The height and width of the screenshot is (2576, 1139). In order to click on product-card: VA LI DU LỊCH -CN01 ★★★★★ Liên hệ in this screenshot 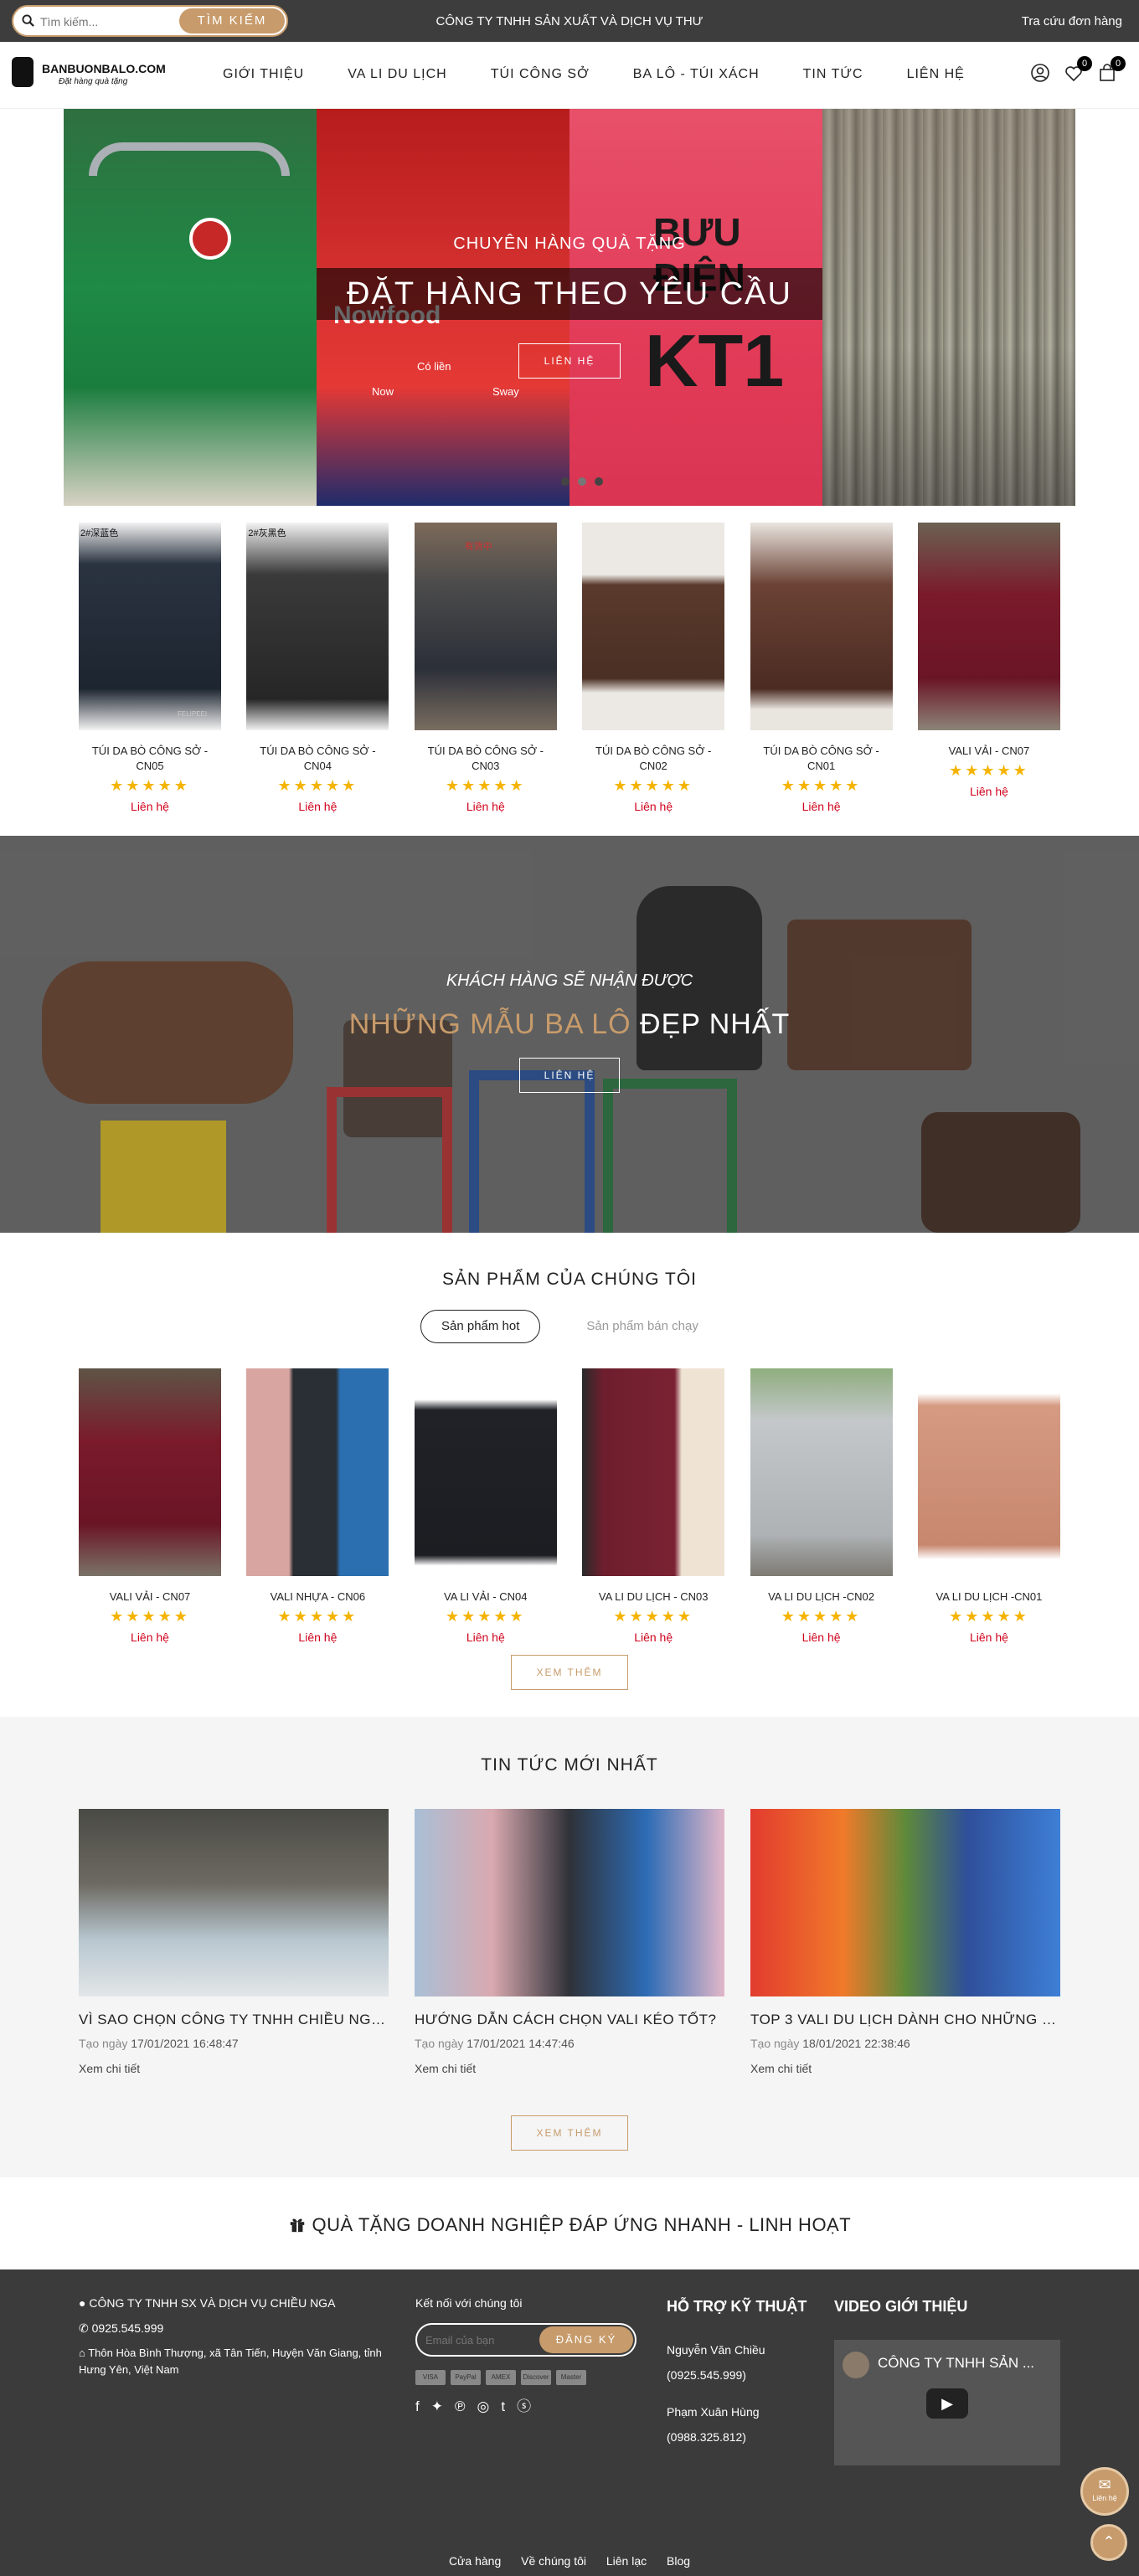, I will do `click(988, 1506)`.